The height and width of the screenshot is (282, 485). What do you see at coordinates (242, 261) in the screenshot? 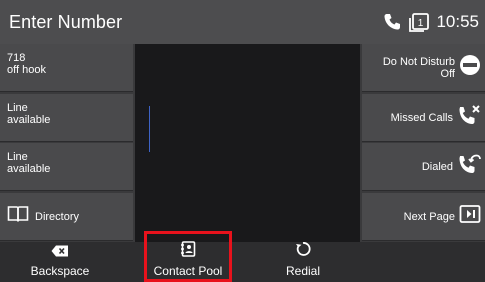
I see `softkey-bar: Backspace Contact Pool Redial` at bounding box center [242, 261].